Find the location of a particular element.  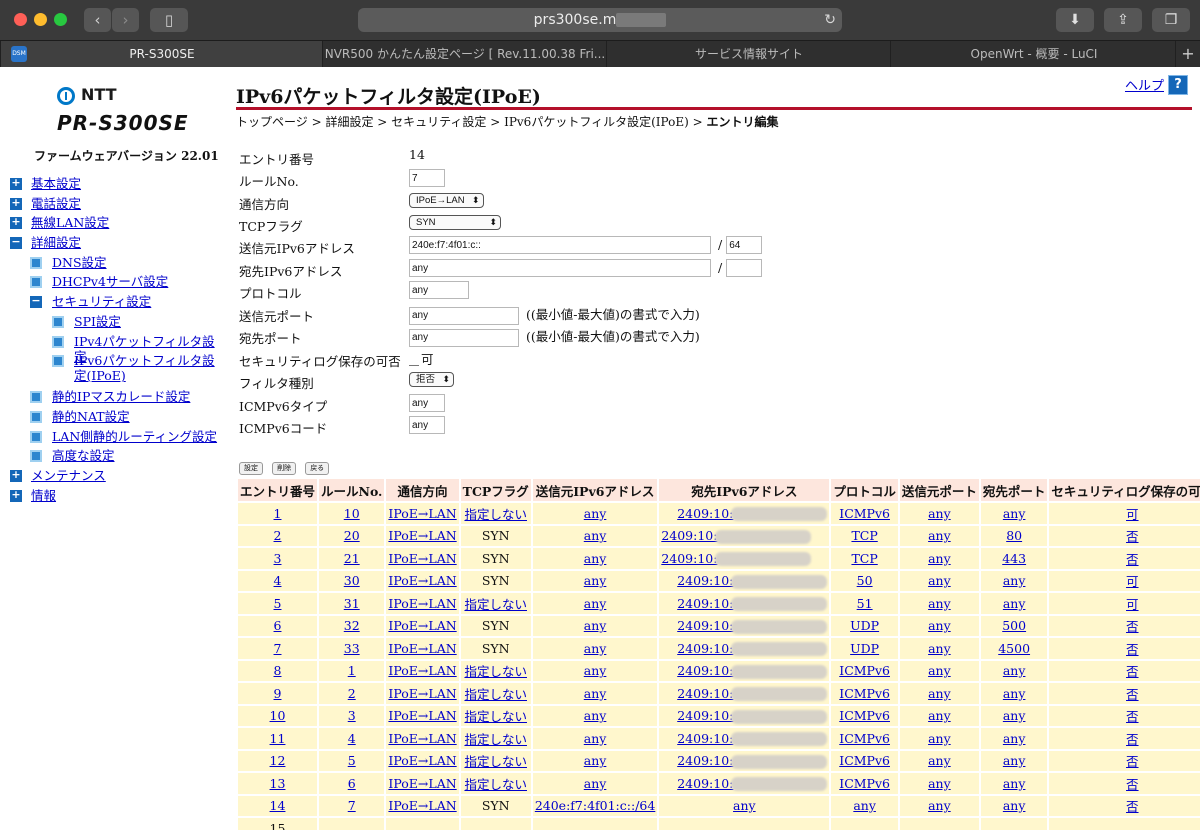

sidebar-item-spi: SPI設定 is located at coordinates (117, 322).